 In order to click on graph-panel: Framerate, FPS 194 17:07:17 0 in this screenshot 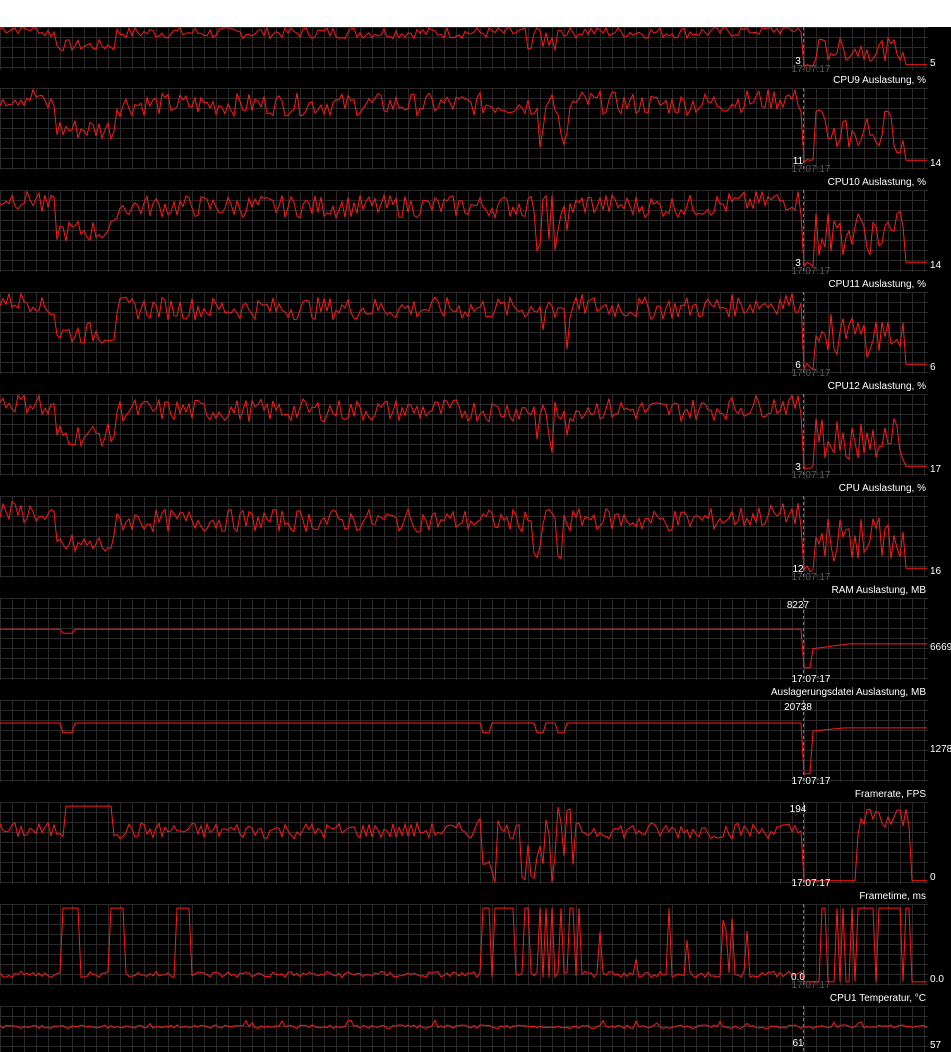, I will do `click(468, 839)`.